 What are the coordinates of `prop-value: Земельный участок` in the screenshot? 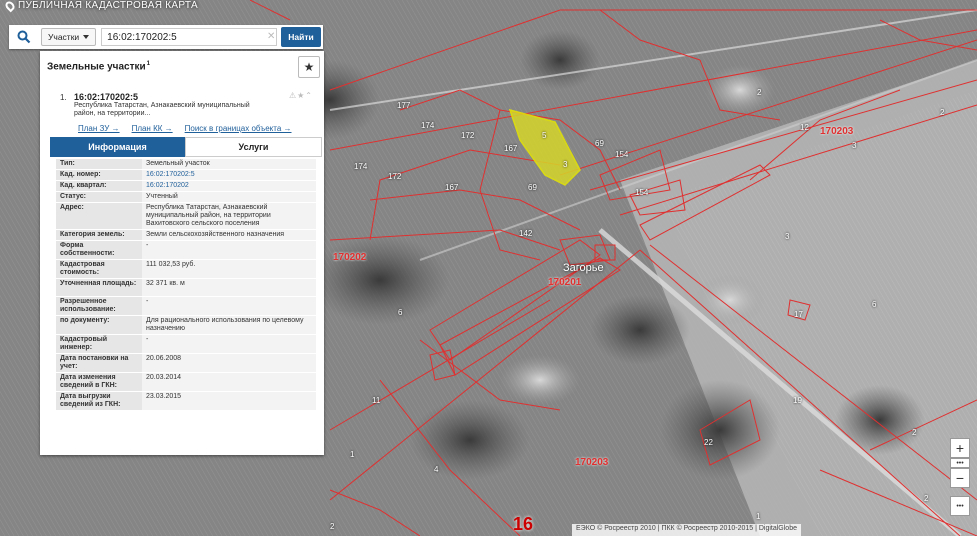 It's located at (229, 164).